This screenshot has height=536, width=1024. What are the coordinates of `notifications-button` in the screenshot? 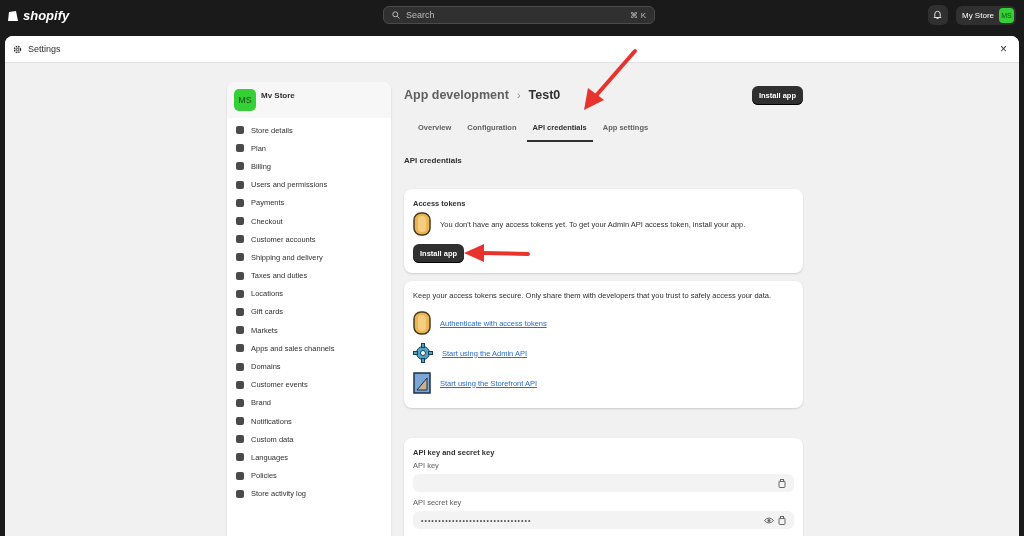 It's located at (938, 15).